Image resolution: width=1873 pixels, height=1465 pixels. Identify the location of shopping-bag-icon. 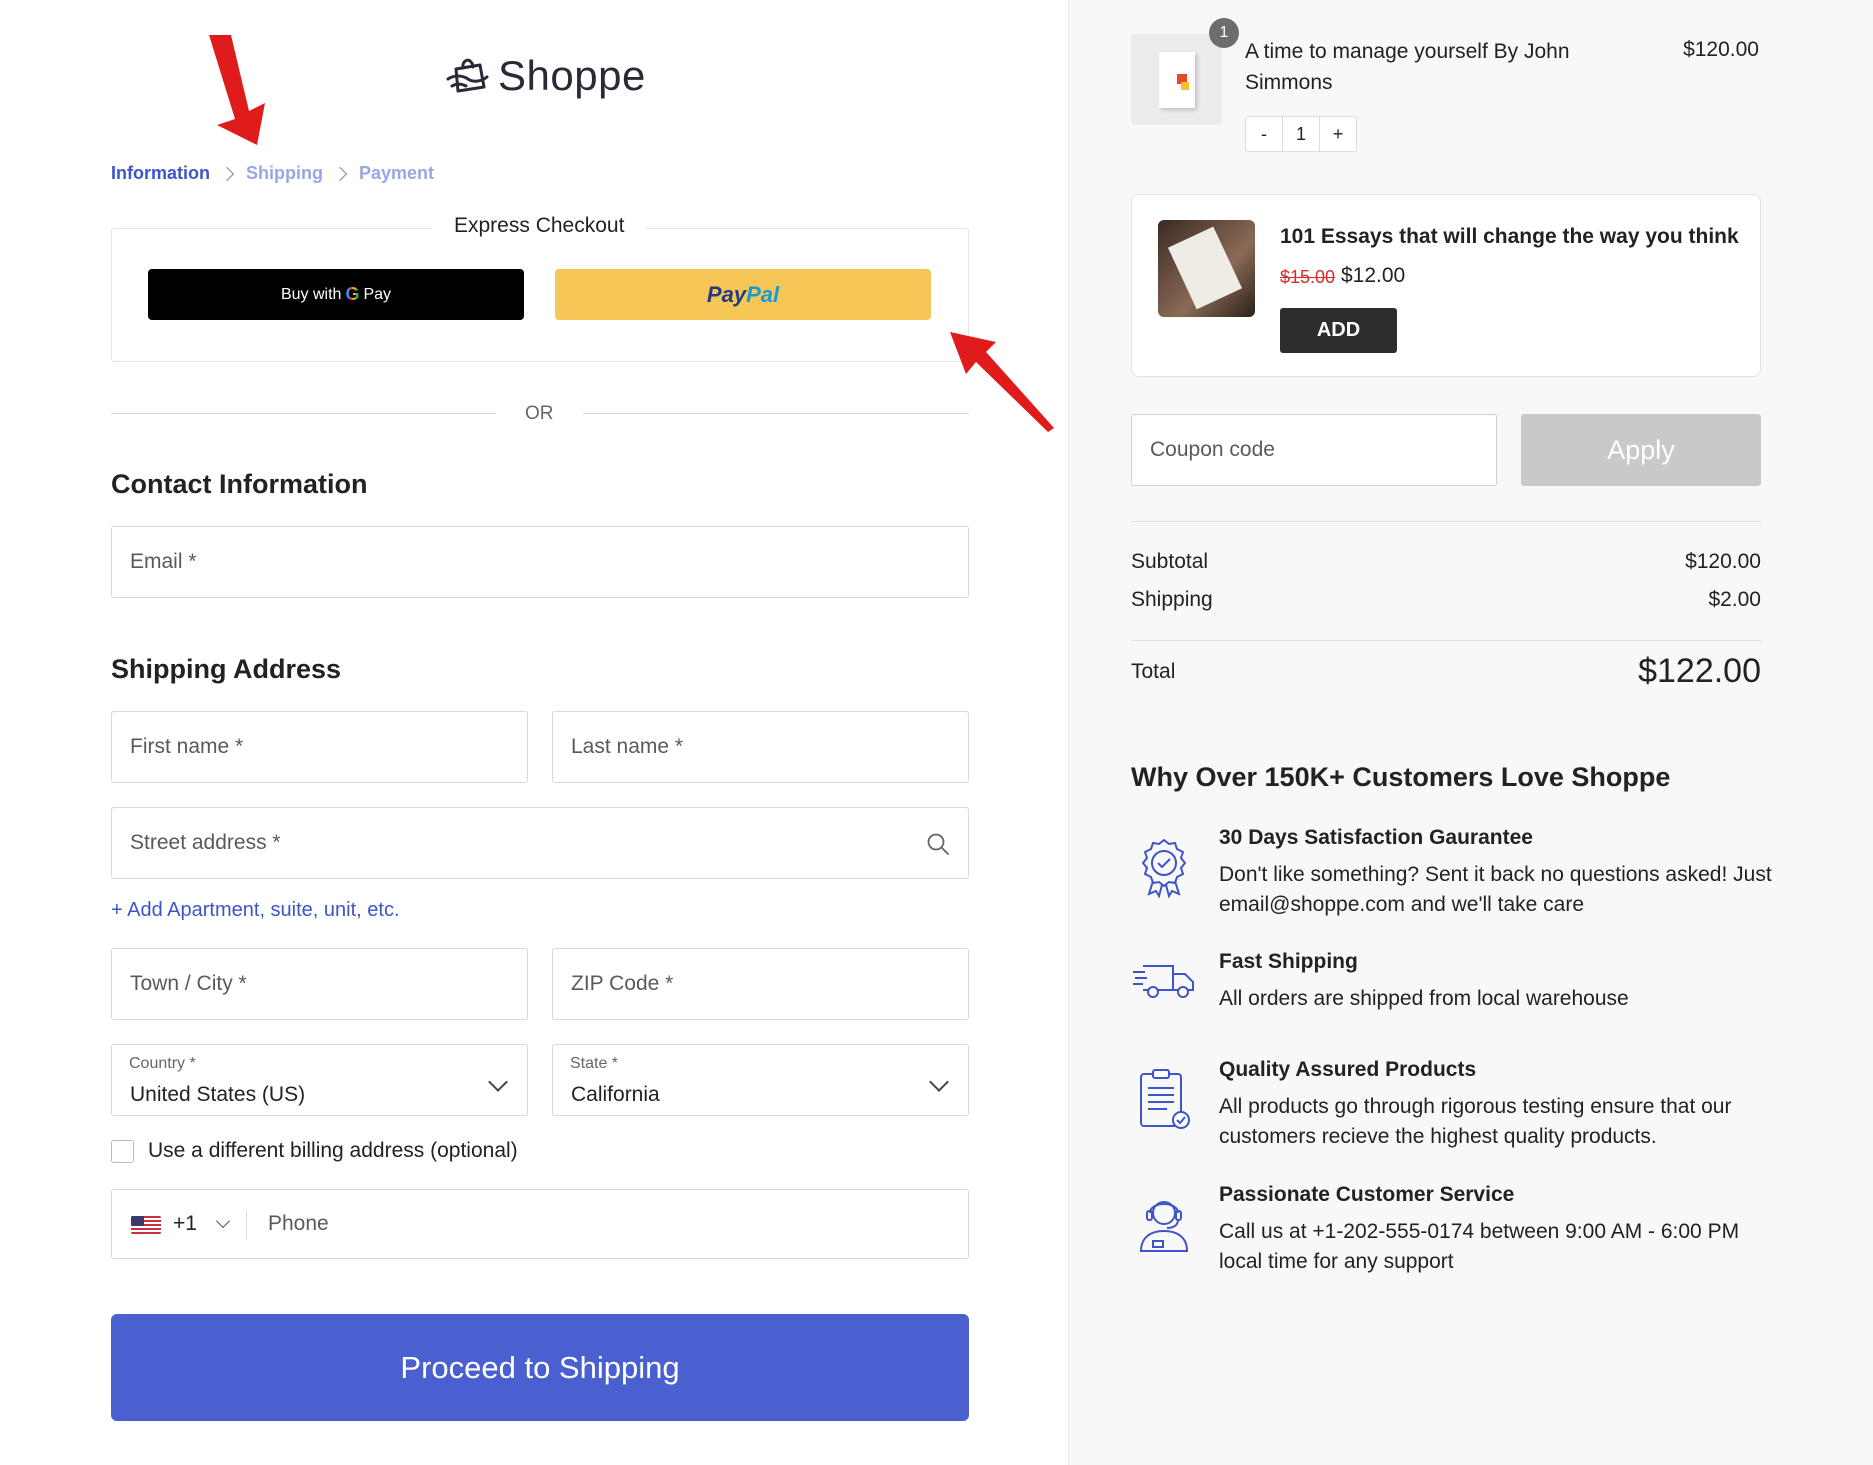
(467, 75).